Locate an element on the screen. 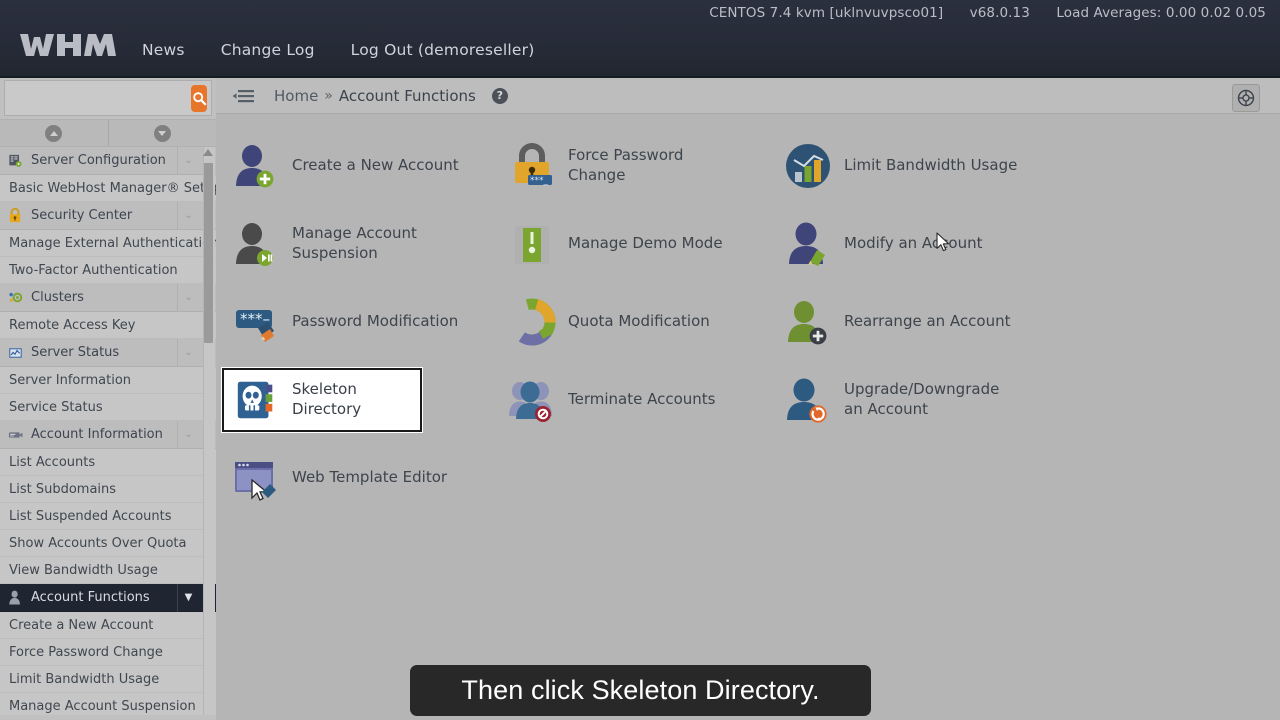 This screenshot has width=1280, height=720. skull-book-icon is located at coordinates (256, 400).